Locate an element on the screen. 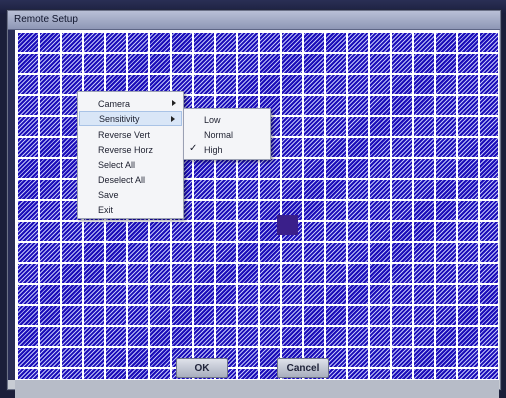 The height and width of the screenshot is (398, 506). submenu-item-label: Normal is located at coordinates (219, 134).